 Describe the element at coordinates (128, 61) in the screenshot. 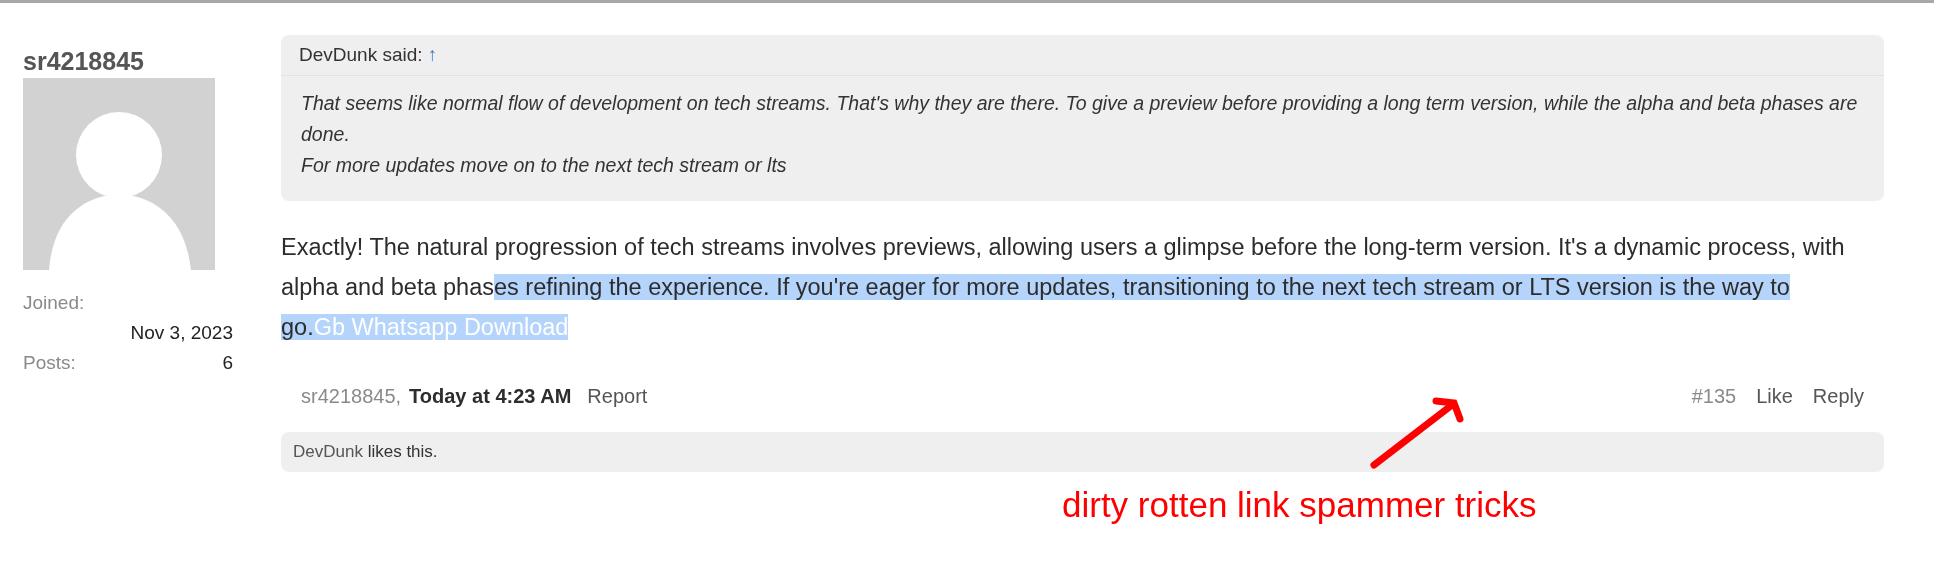

I see `username: sr4218845` at that location.